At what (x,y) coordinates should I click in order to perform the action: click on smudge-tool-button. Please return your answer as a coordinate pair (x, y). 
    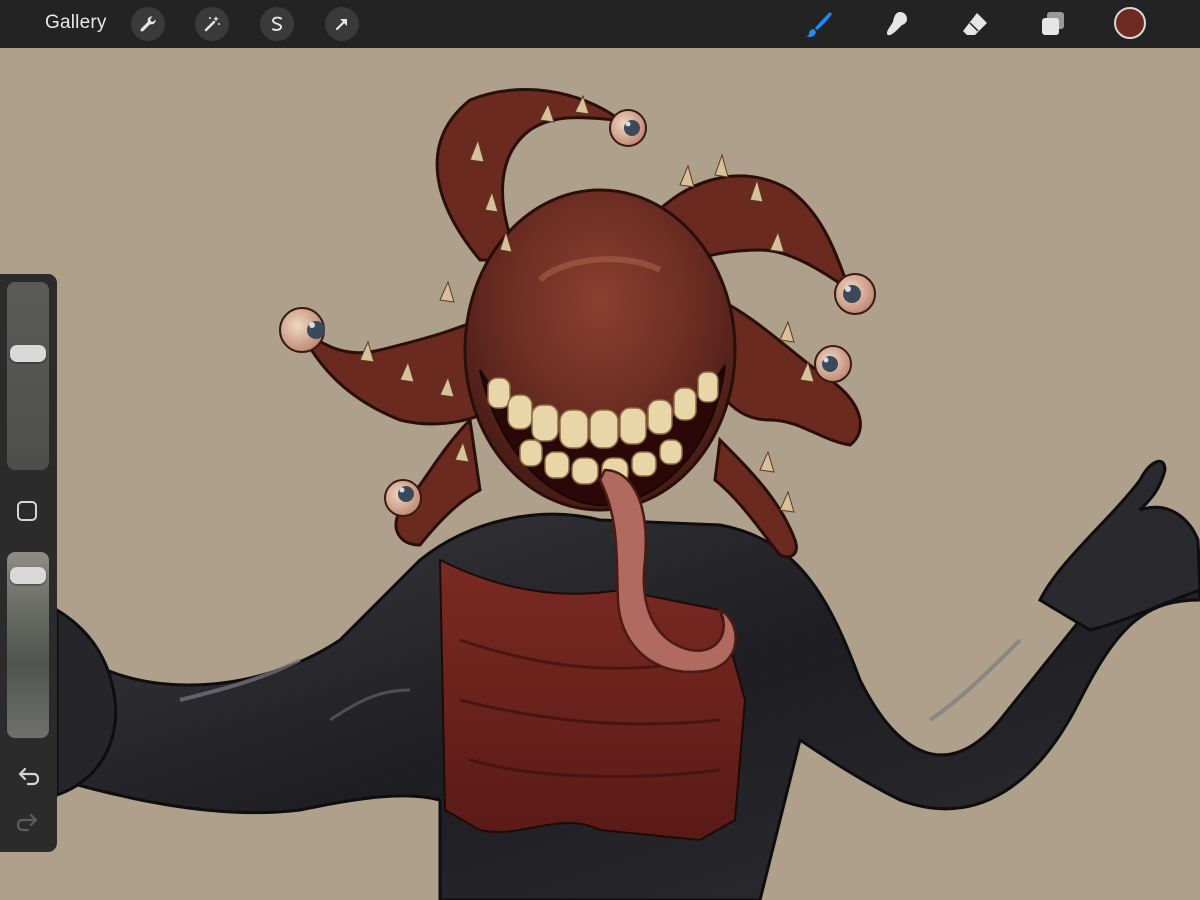
    Looking at the image, I should click on (896, 24).